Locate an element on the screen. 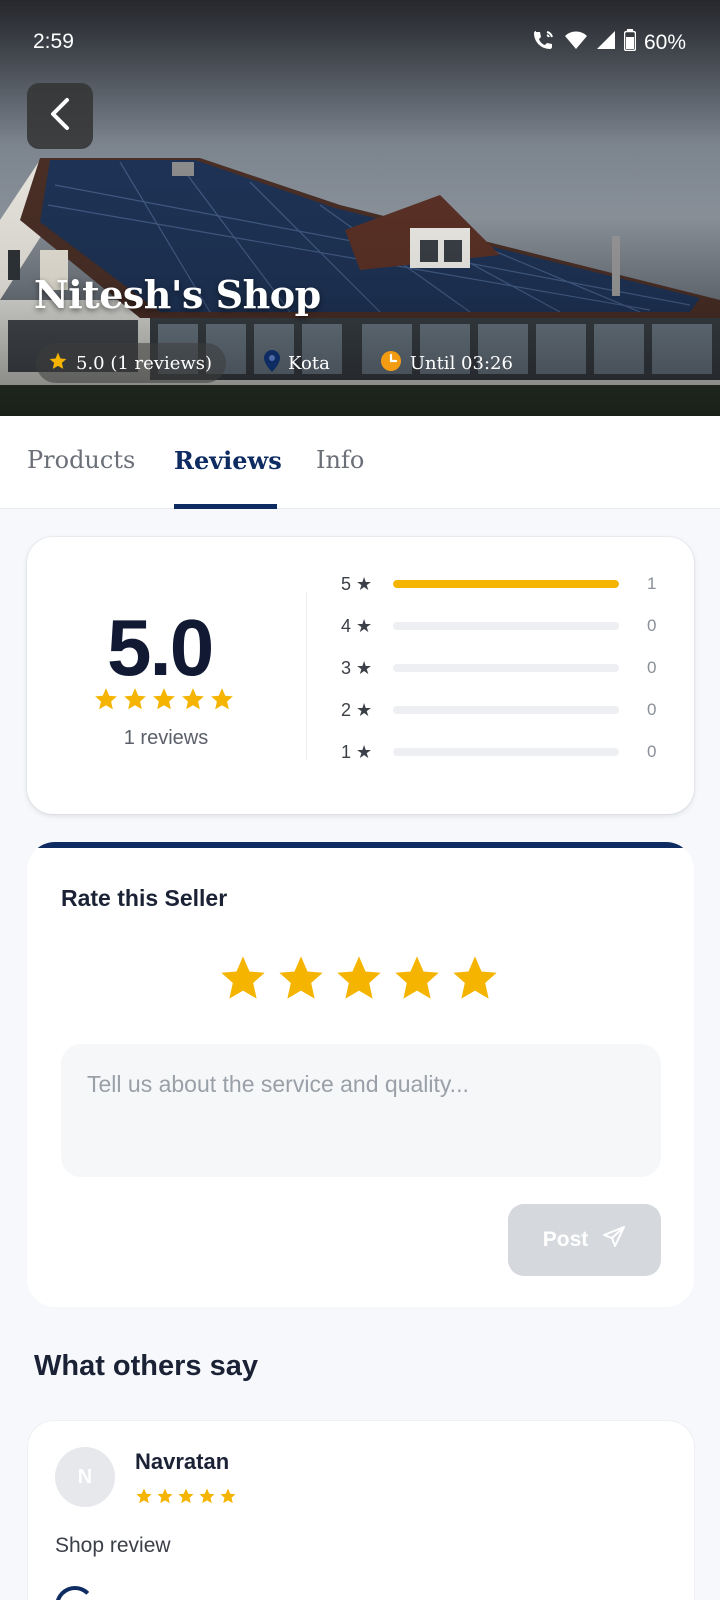 This screenshot has width=720, height=1600. rating-bar-row: 1 ★ 0 is located at coordinates (506, 752).